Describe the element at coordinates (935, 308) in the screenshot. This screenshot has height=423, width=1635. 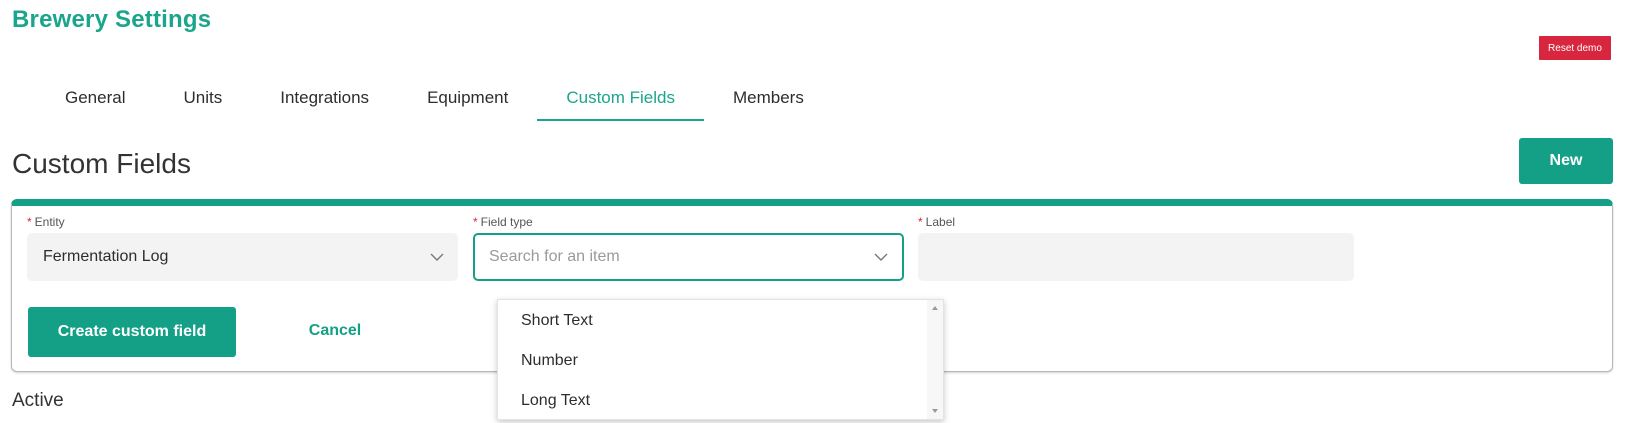
I see `scroll-up-icon` at that location.